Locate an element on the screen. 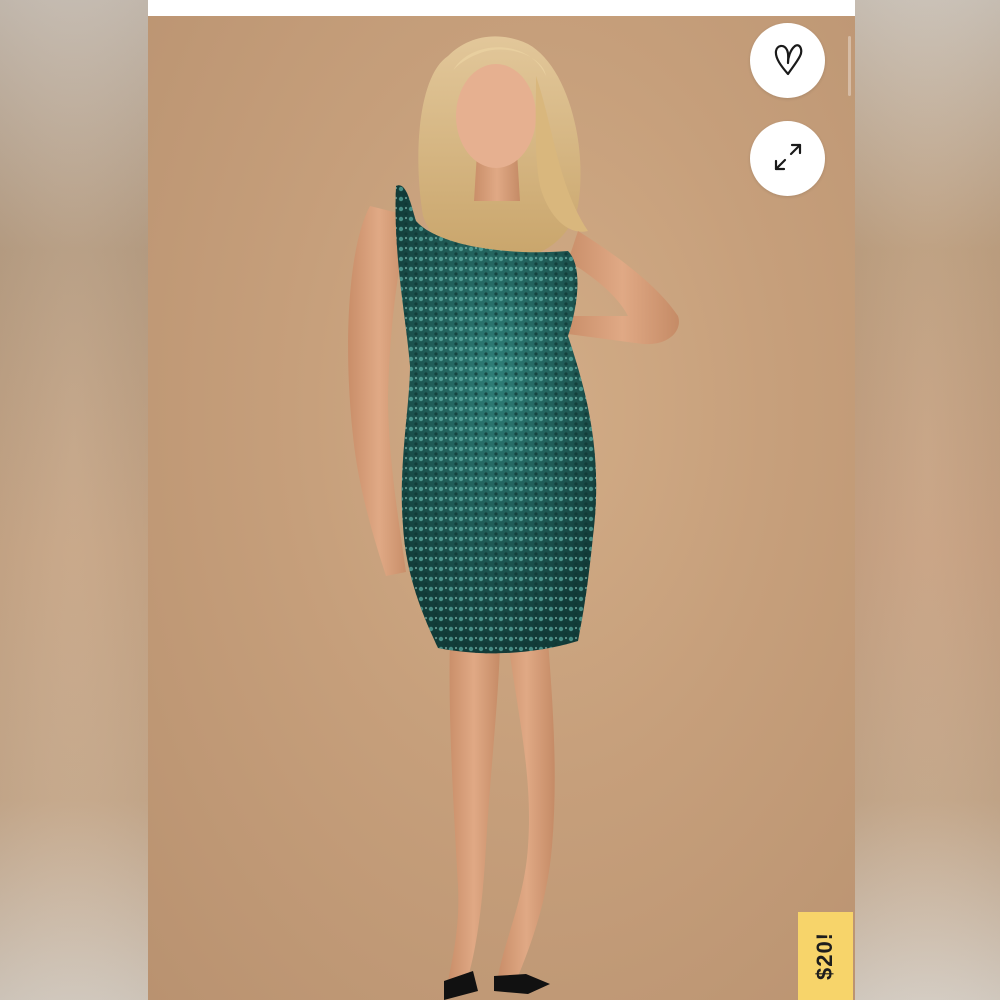 The height and width of the screenshot is (1000, 1000). price-tag: $20! is located at coordinates (825, 956).